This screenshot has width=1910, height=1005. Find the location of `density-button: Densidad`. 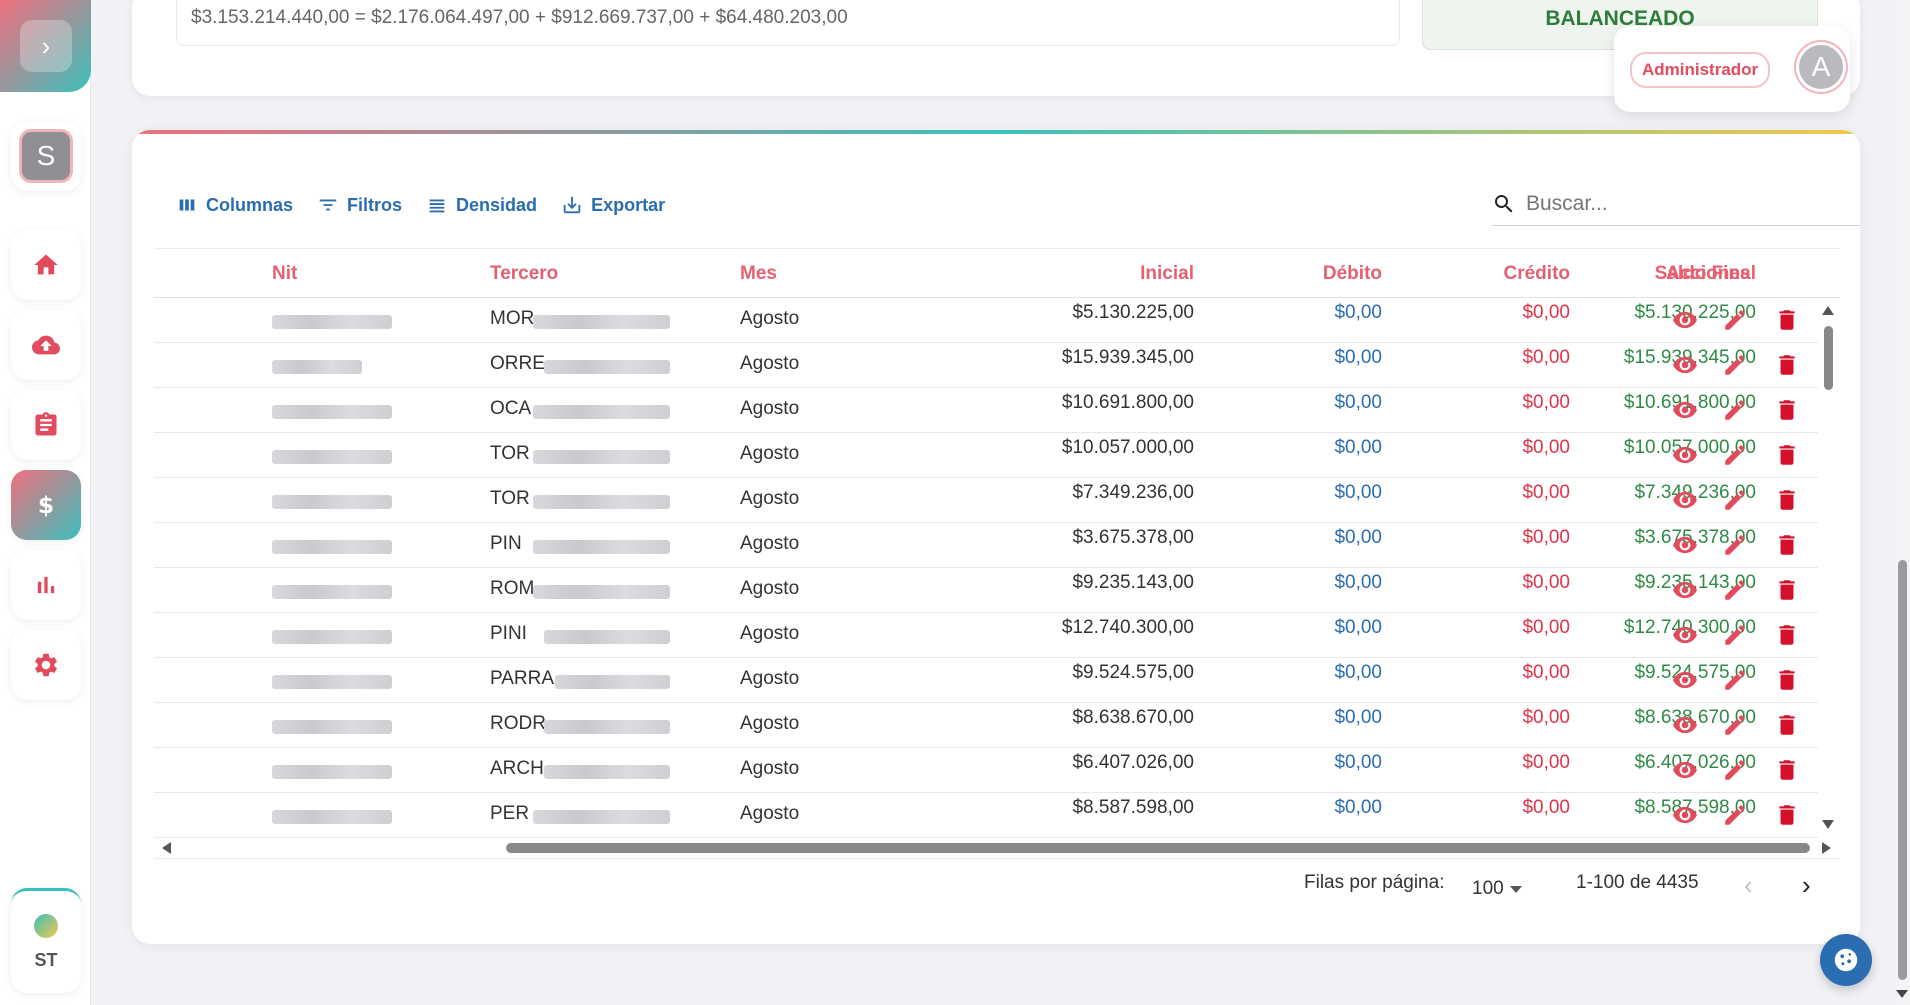

density-button: Densidad is located at coordinates (481, 205).